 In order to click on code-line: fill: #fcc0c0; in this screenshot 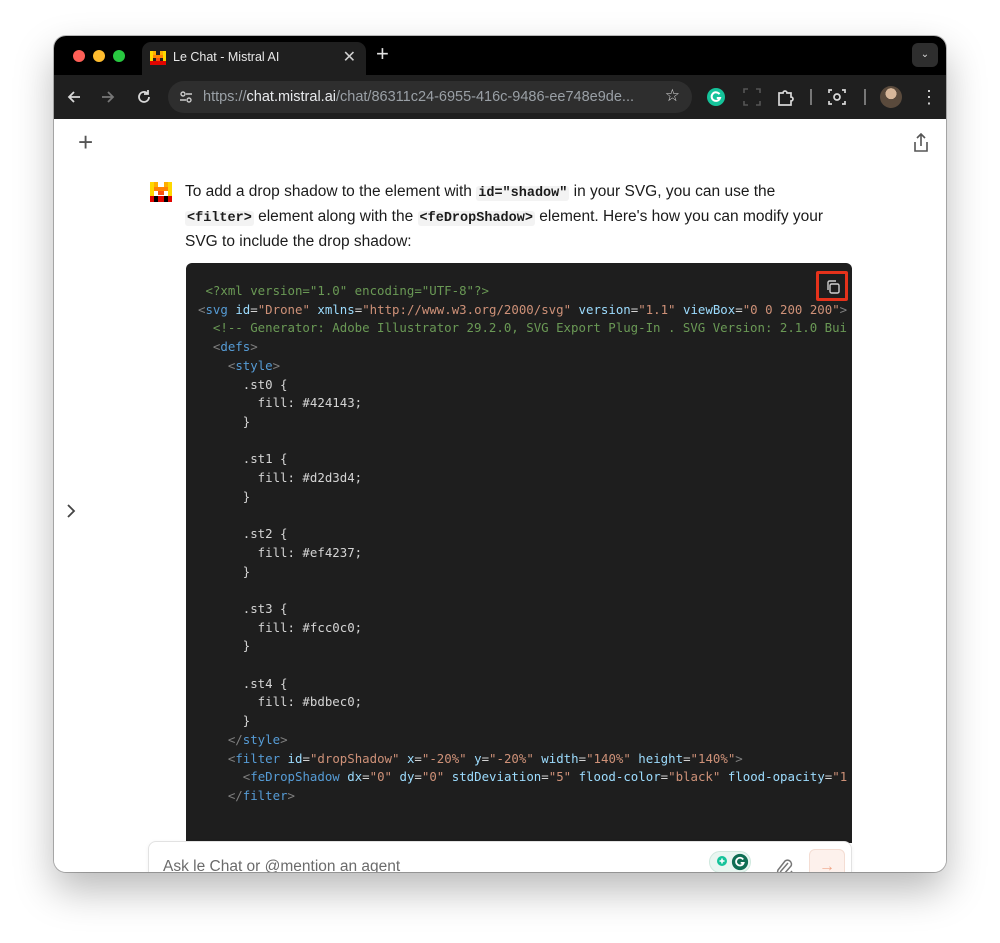, I will do `click(280, 627)`.